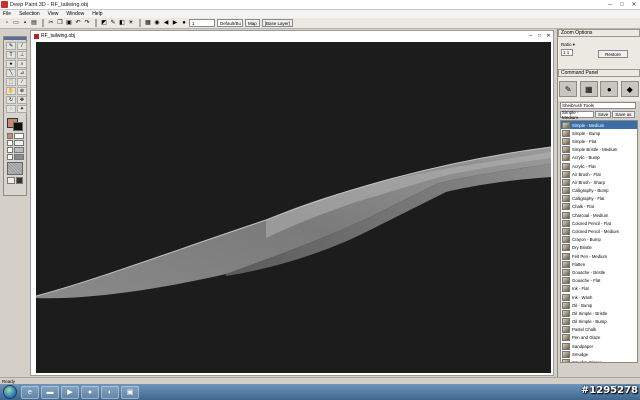  I want to click on arrow-right-icon: ▶, so click(175, 23).